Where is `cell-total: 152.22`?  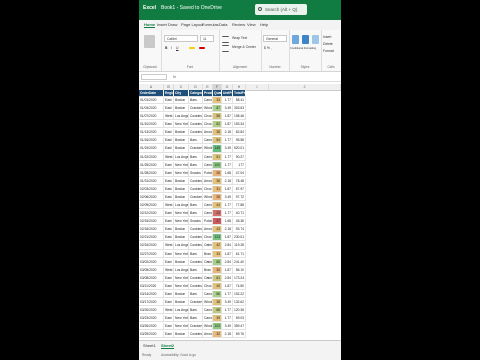
cell-total: 152.22 is located at coordinates (239, 294).